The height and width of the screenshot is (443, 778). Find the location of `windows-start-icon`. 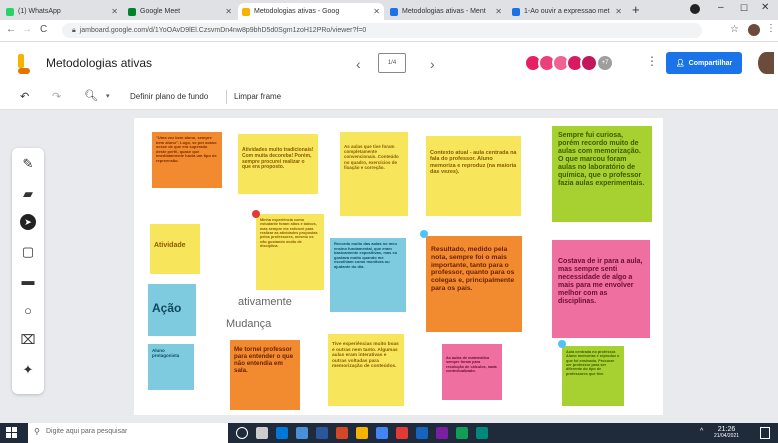

windows-start-icon is located at coordinates (12, 433).